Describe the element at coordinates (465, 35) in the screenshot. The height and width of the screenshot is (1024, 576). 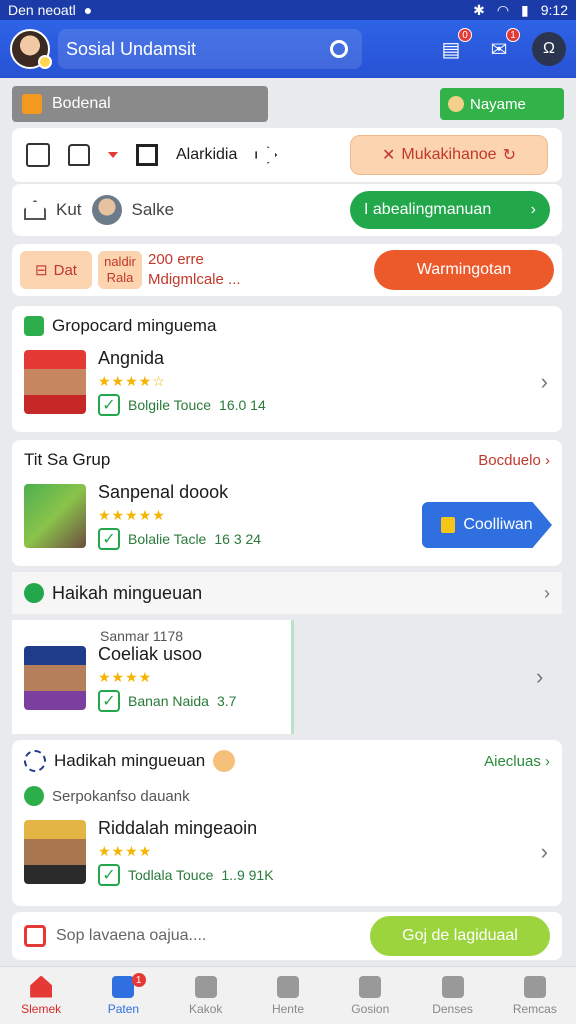
I see `wallet-badge: 0` at that location.